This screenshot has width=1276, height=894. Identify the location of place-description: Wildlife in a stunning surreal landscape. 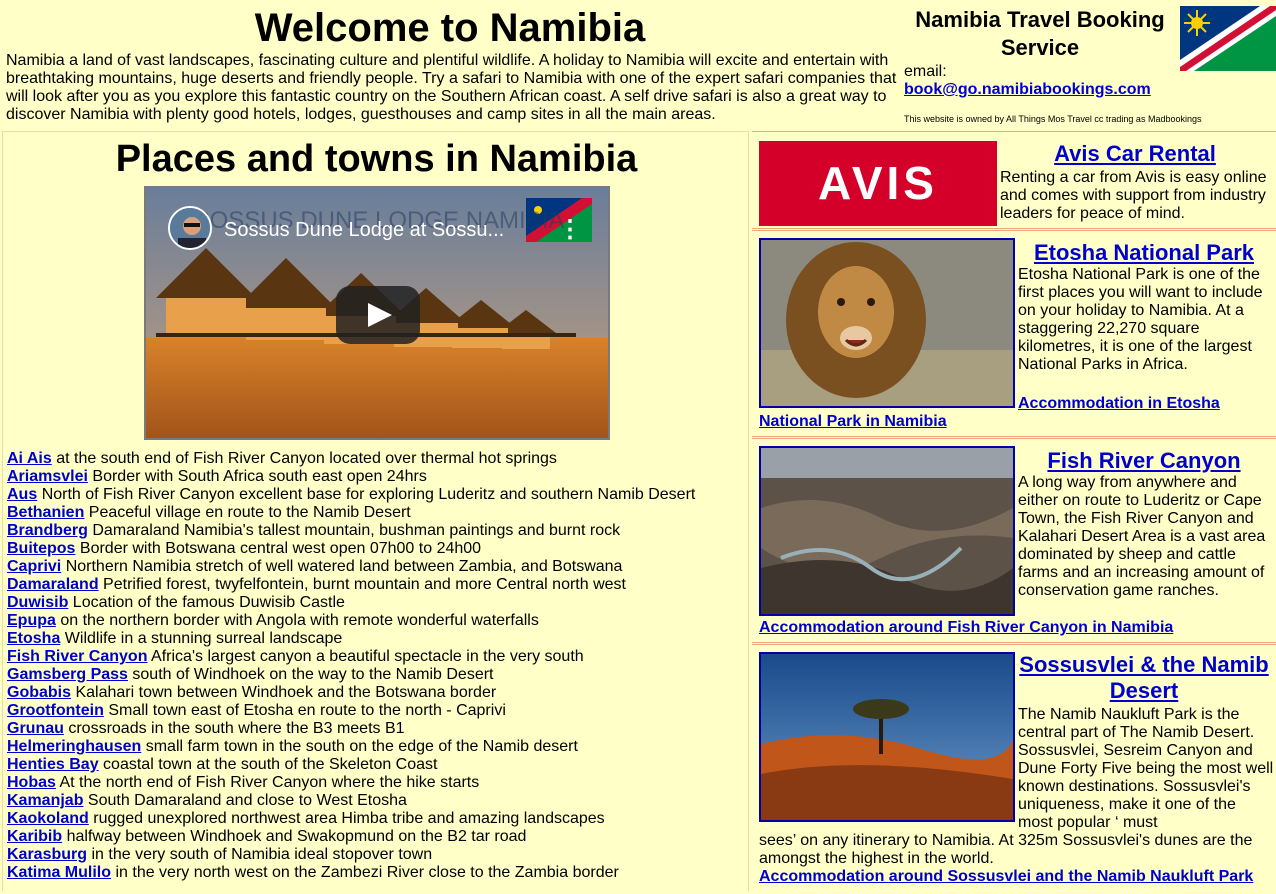
(203, 638).